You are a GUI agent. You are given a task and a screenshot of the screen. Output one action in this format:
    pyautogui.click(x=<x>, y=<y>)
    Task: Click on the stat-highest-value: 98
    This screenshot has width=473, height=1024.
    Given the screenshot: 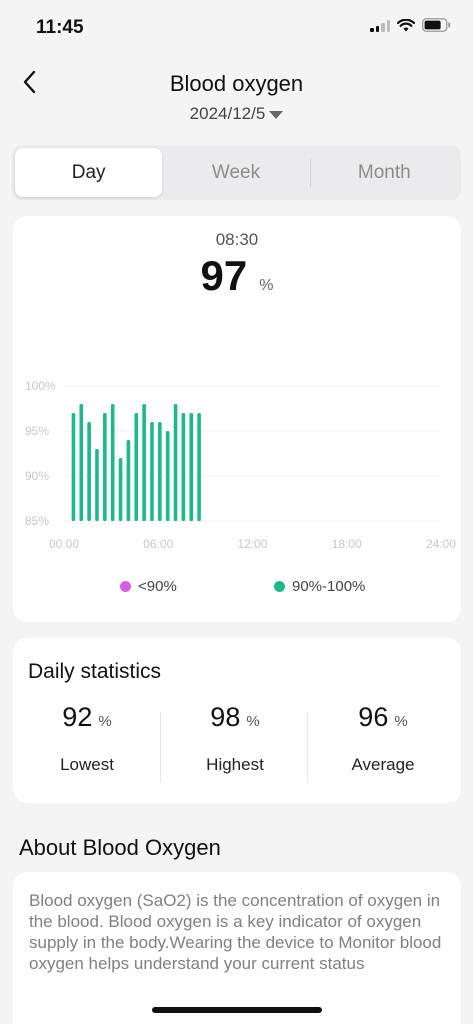 What is the action you would take?
    pyautogui.click(x=225, y=717)
    